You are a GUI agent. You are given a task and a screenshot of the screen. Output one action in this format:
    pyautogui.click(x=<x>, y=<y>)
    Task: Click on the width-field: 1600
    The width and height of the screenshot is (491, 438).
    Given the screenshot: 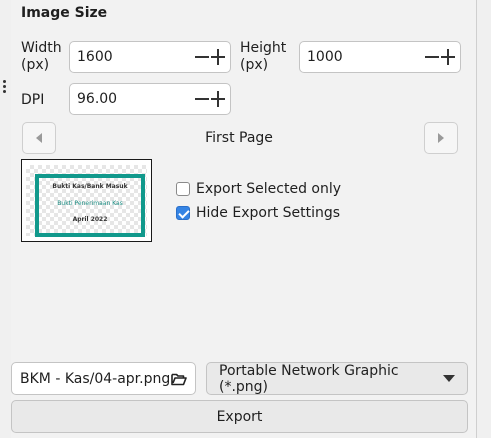 What is the action you would take?
    pyautogui.click(x=150, y=57)
    